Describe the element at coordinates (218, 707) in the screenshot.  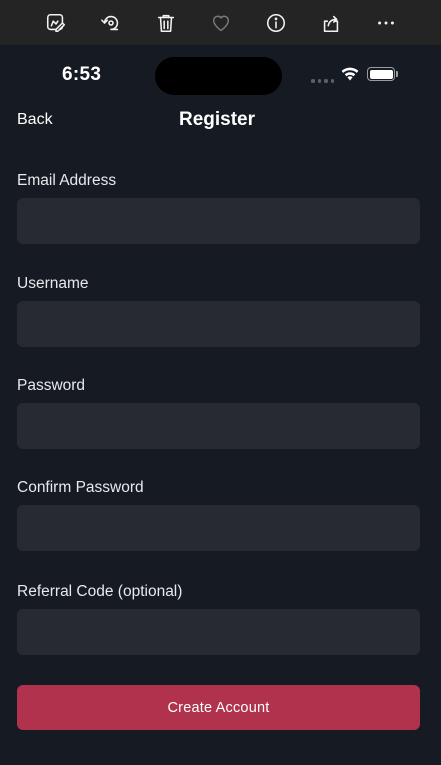
I see `create-account-button: Create Account` at that location.